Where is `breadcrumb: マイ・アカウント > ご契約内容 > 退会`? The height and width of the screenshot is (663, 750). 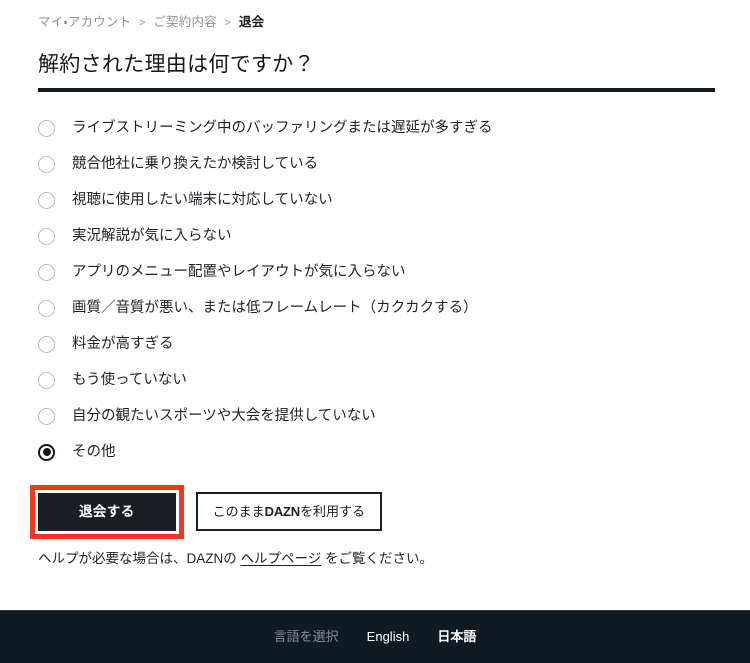 breadcrumb: マイ・アカウント > ご契約内容 > 退会 is located at coordinates (151, 22).